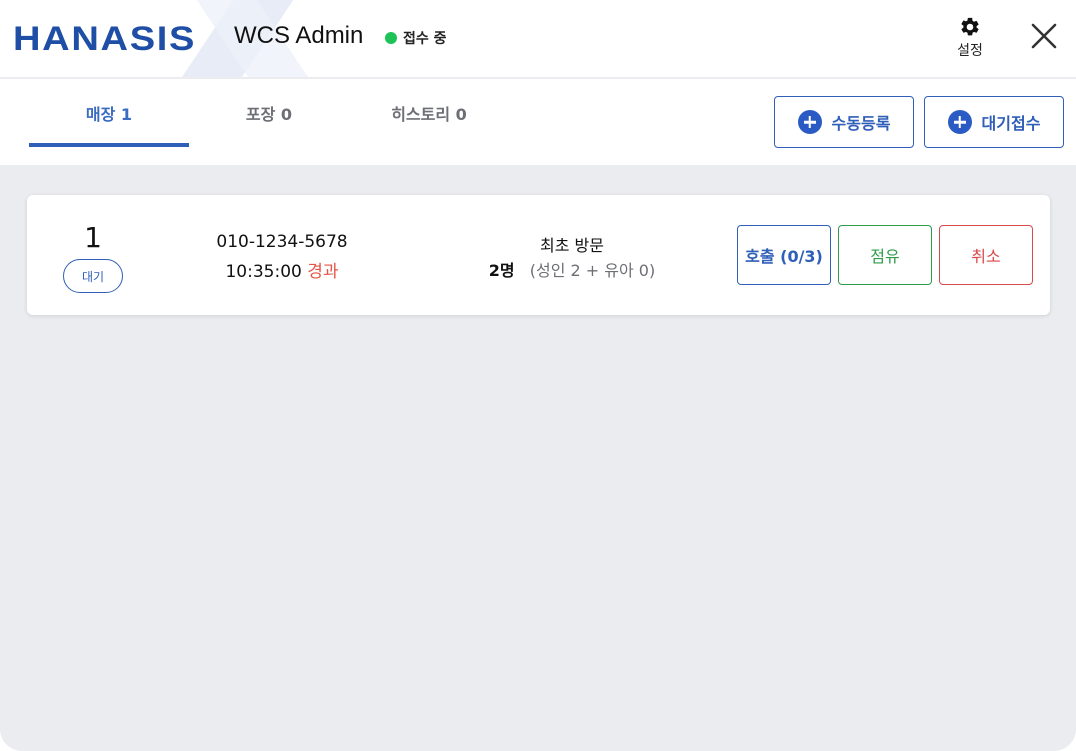  What do you see at coordinates (93, 237) in the screenshot?
I see `queue-number: 1` at bounding box center [93, 237].